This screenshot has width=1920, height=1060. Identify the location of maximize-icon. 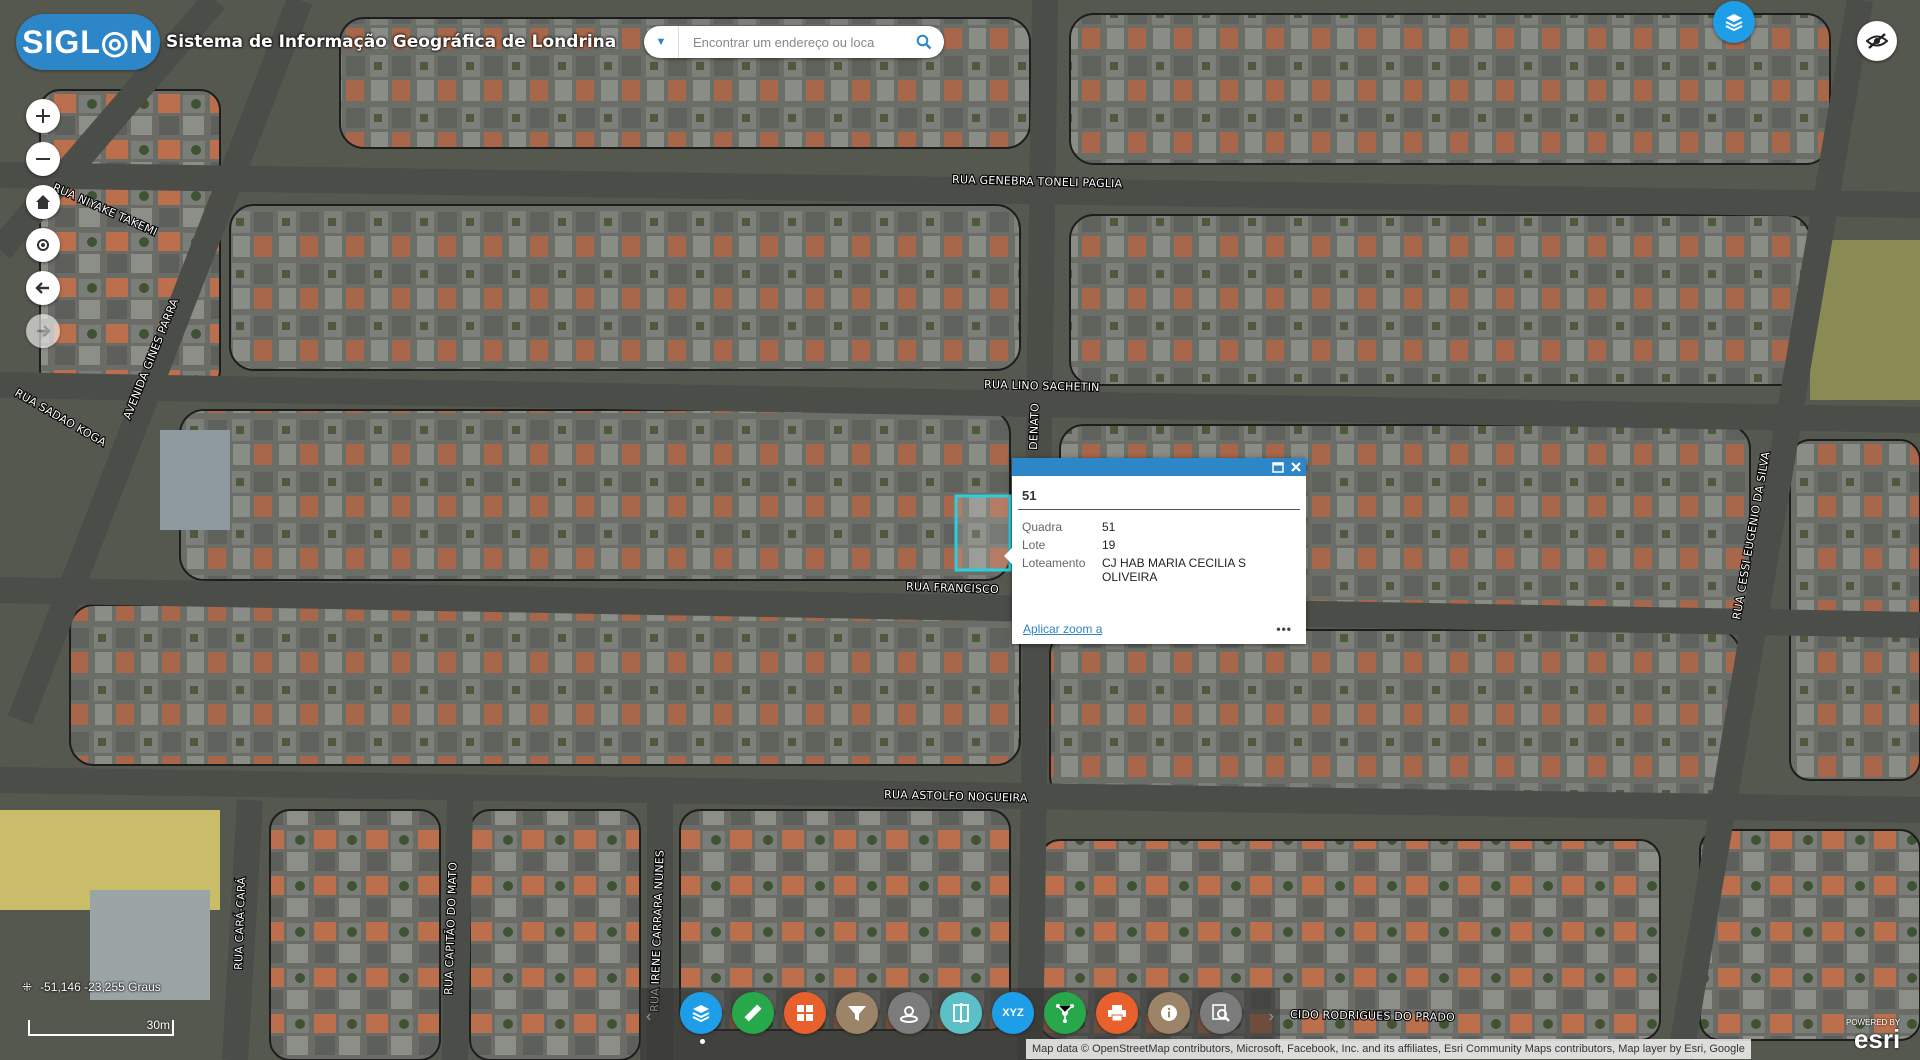
(1278, 467).